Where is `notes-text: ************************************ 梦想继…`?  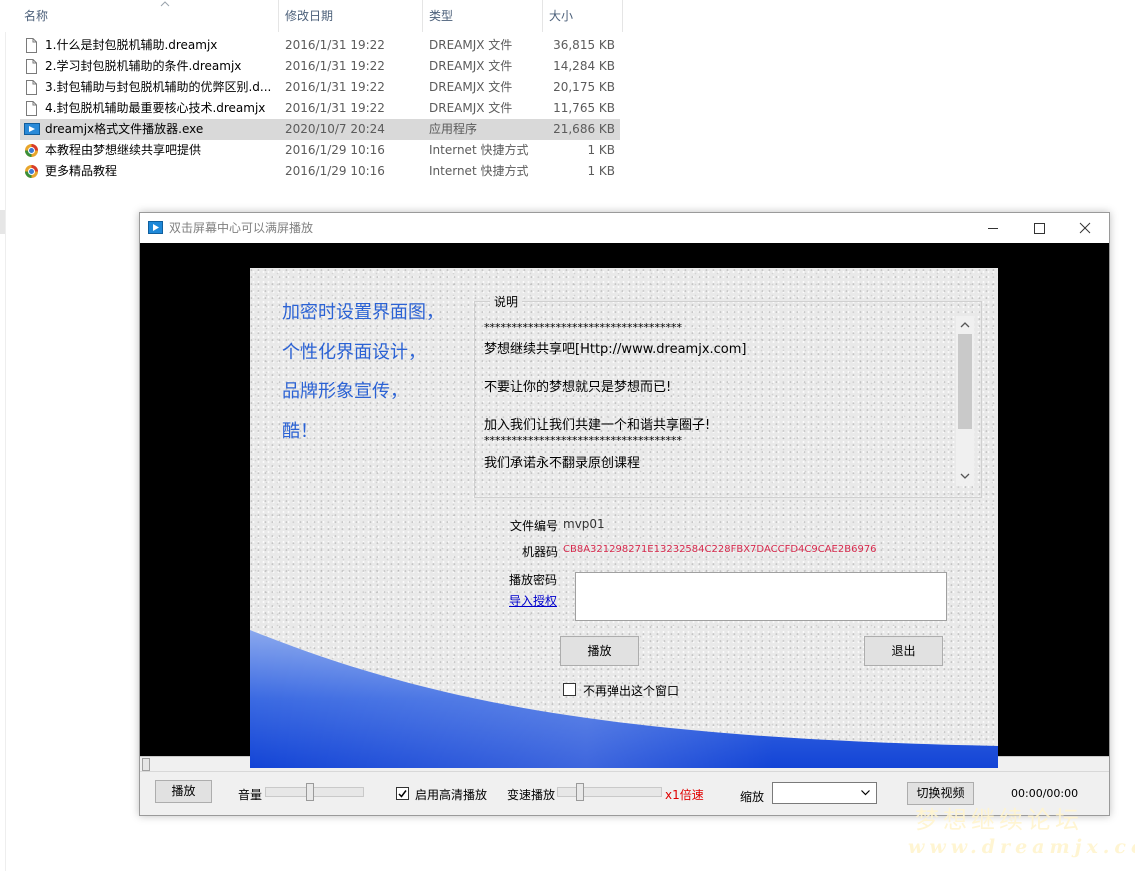 notes-text: ************************************ 梦想继… is located at coordinates (719, 402).